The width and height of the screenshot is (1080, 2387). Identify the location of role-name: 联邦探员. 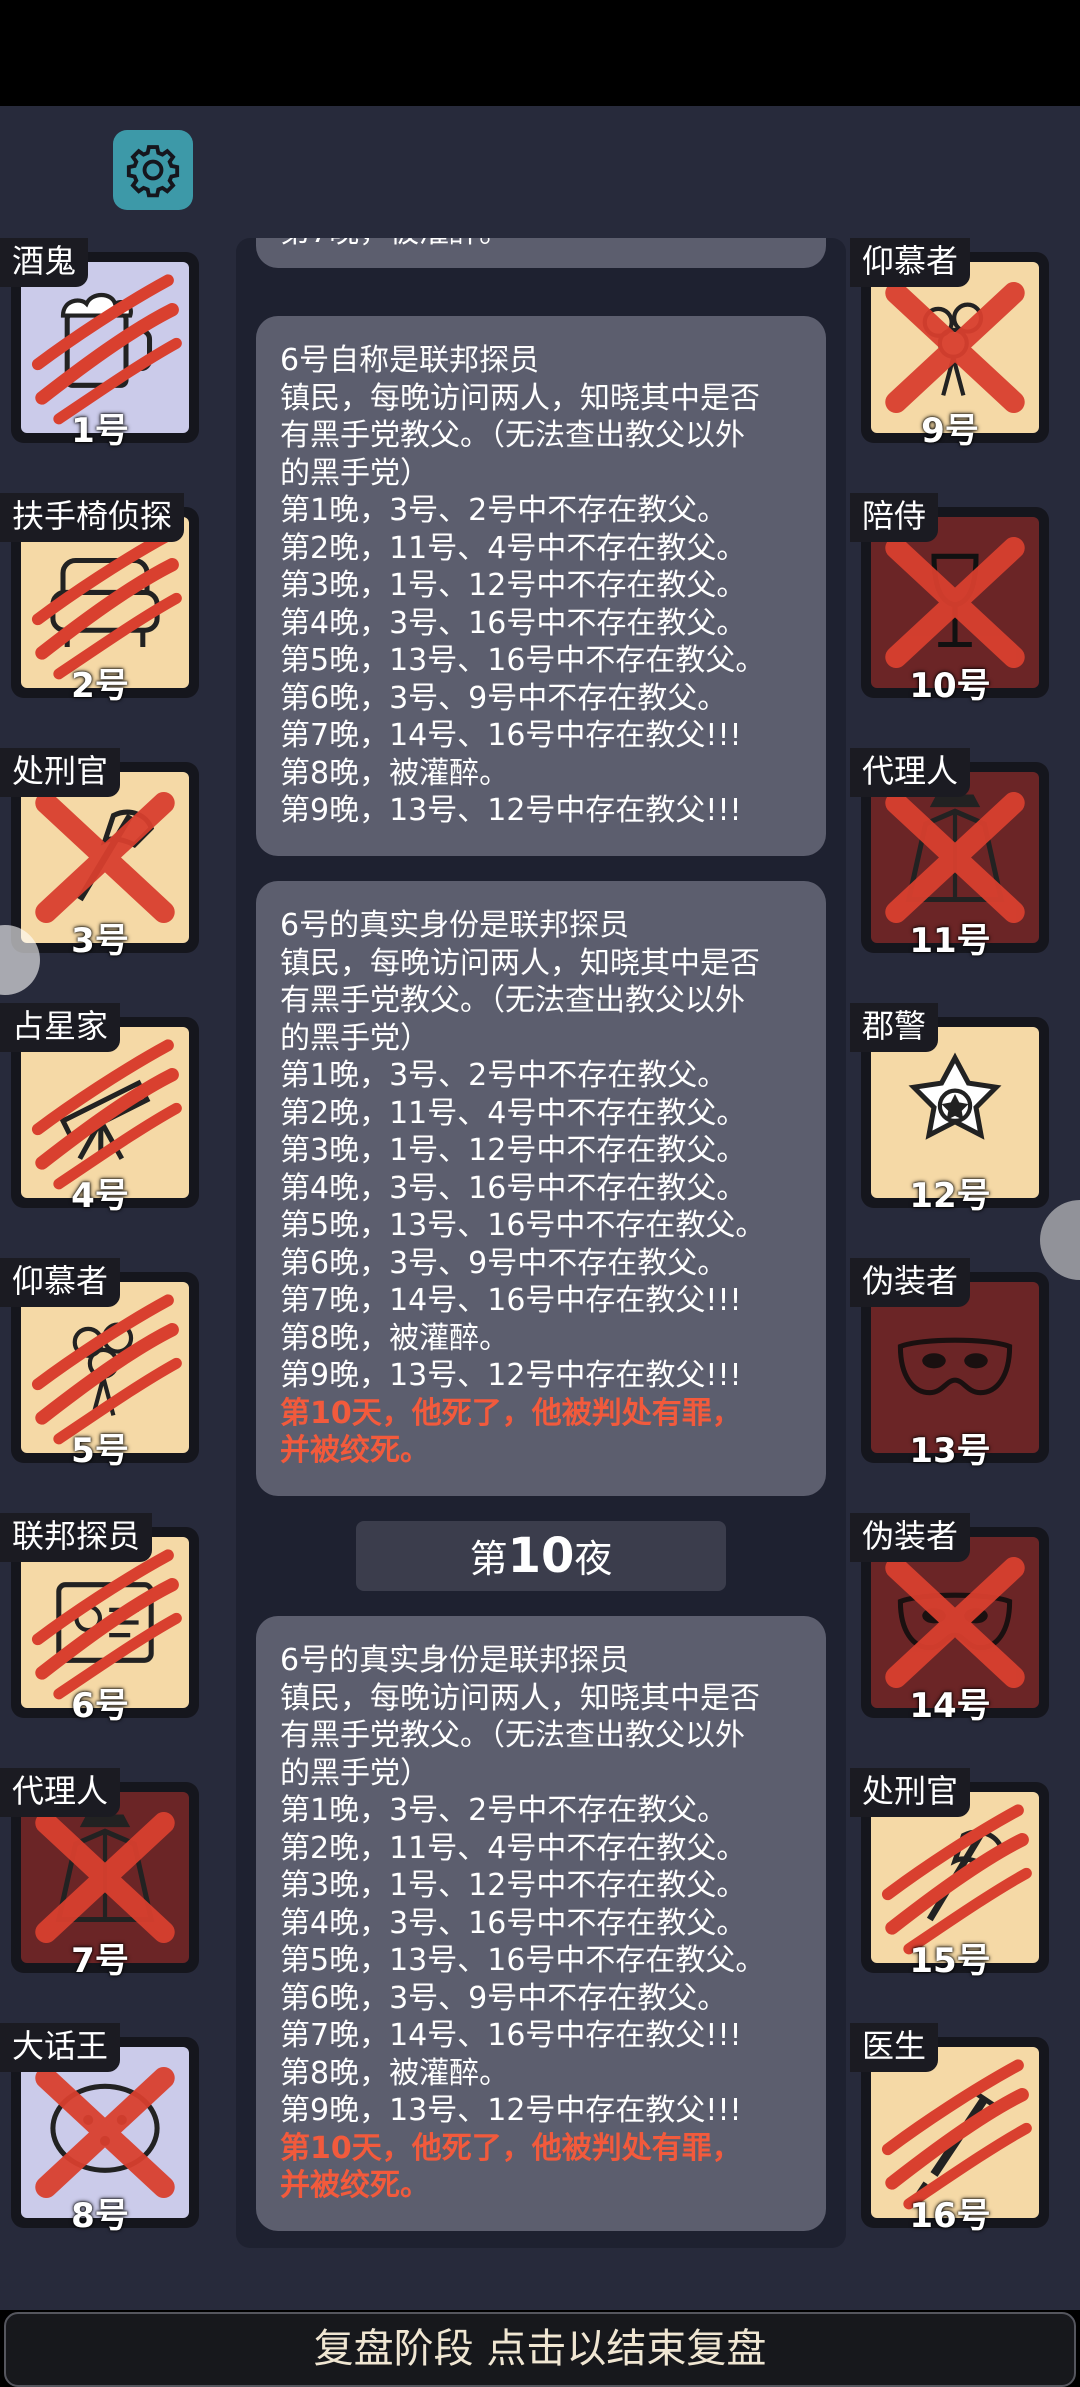
(76, 1537).